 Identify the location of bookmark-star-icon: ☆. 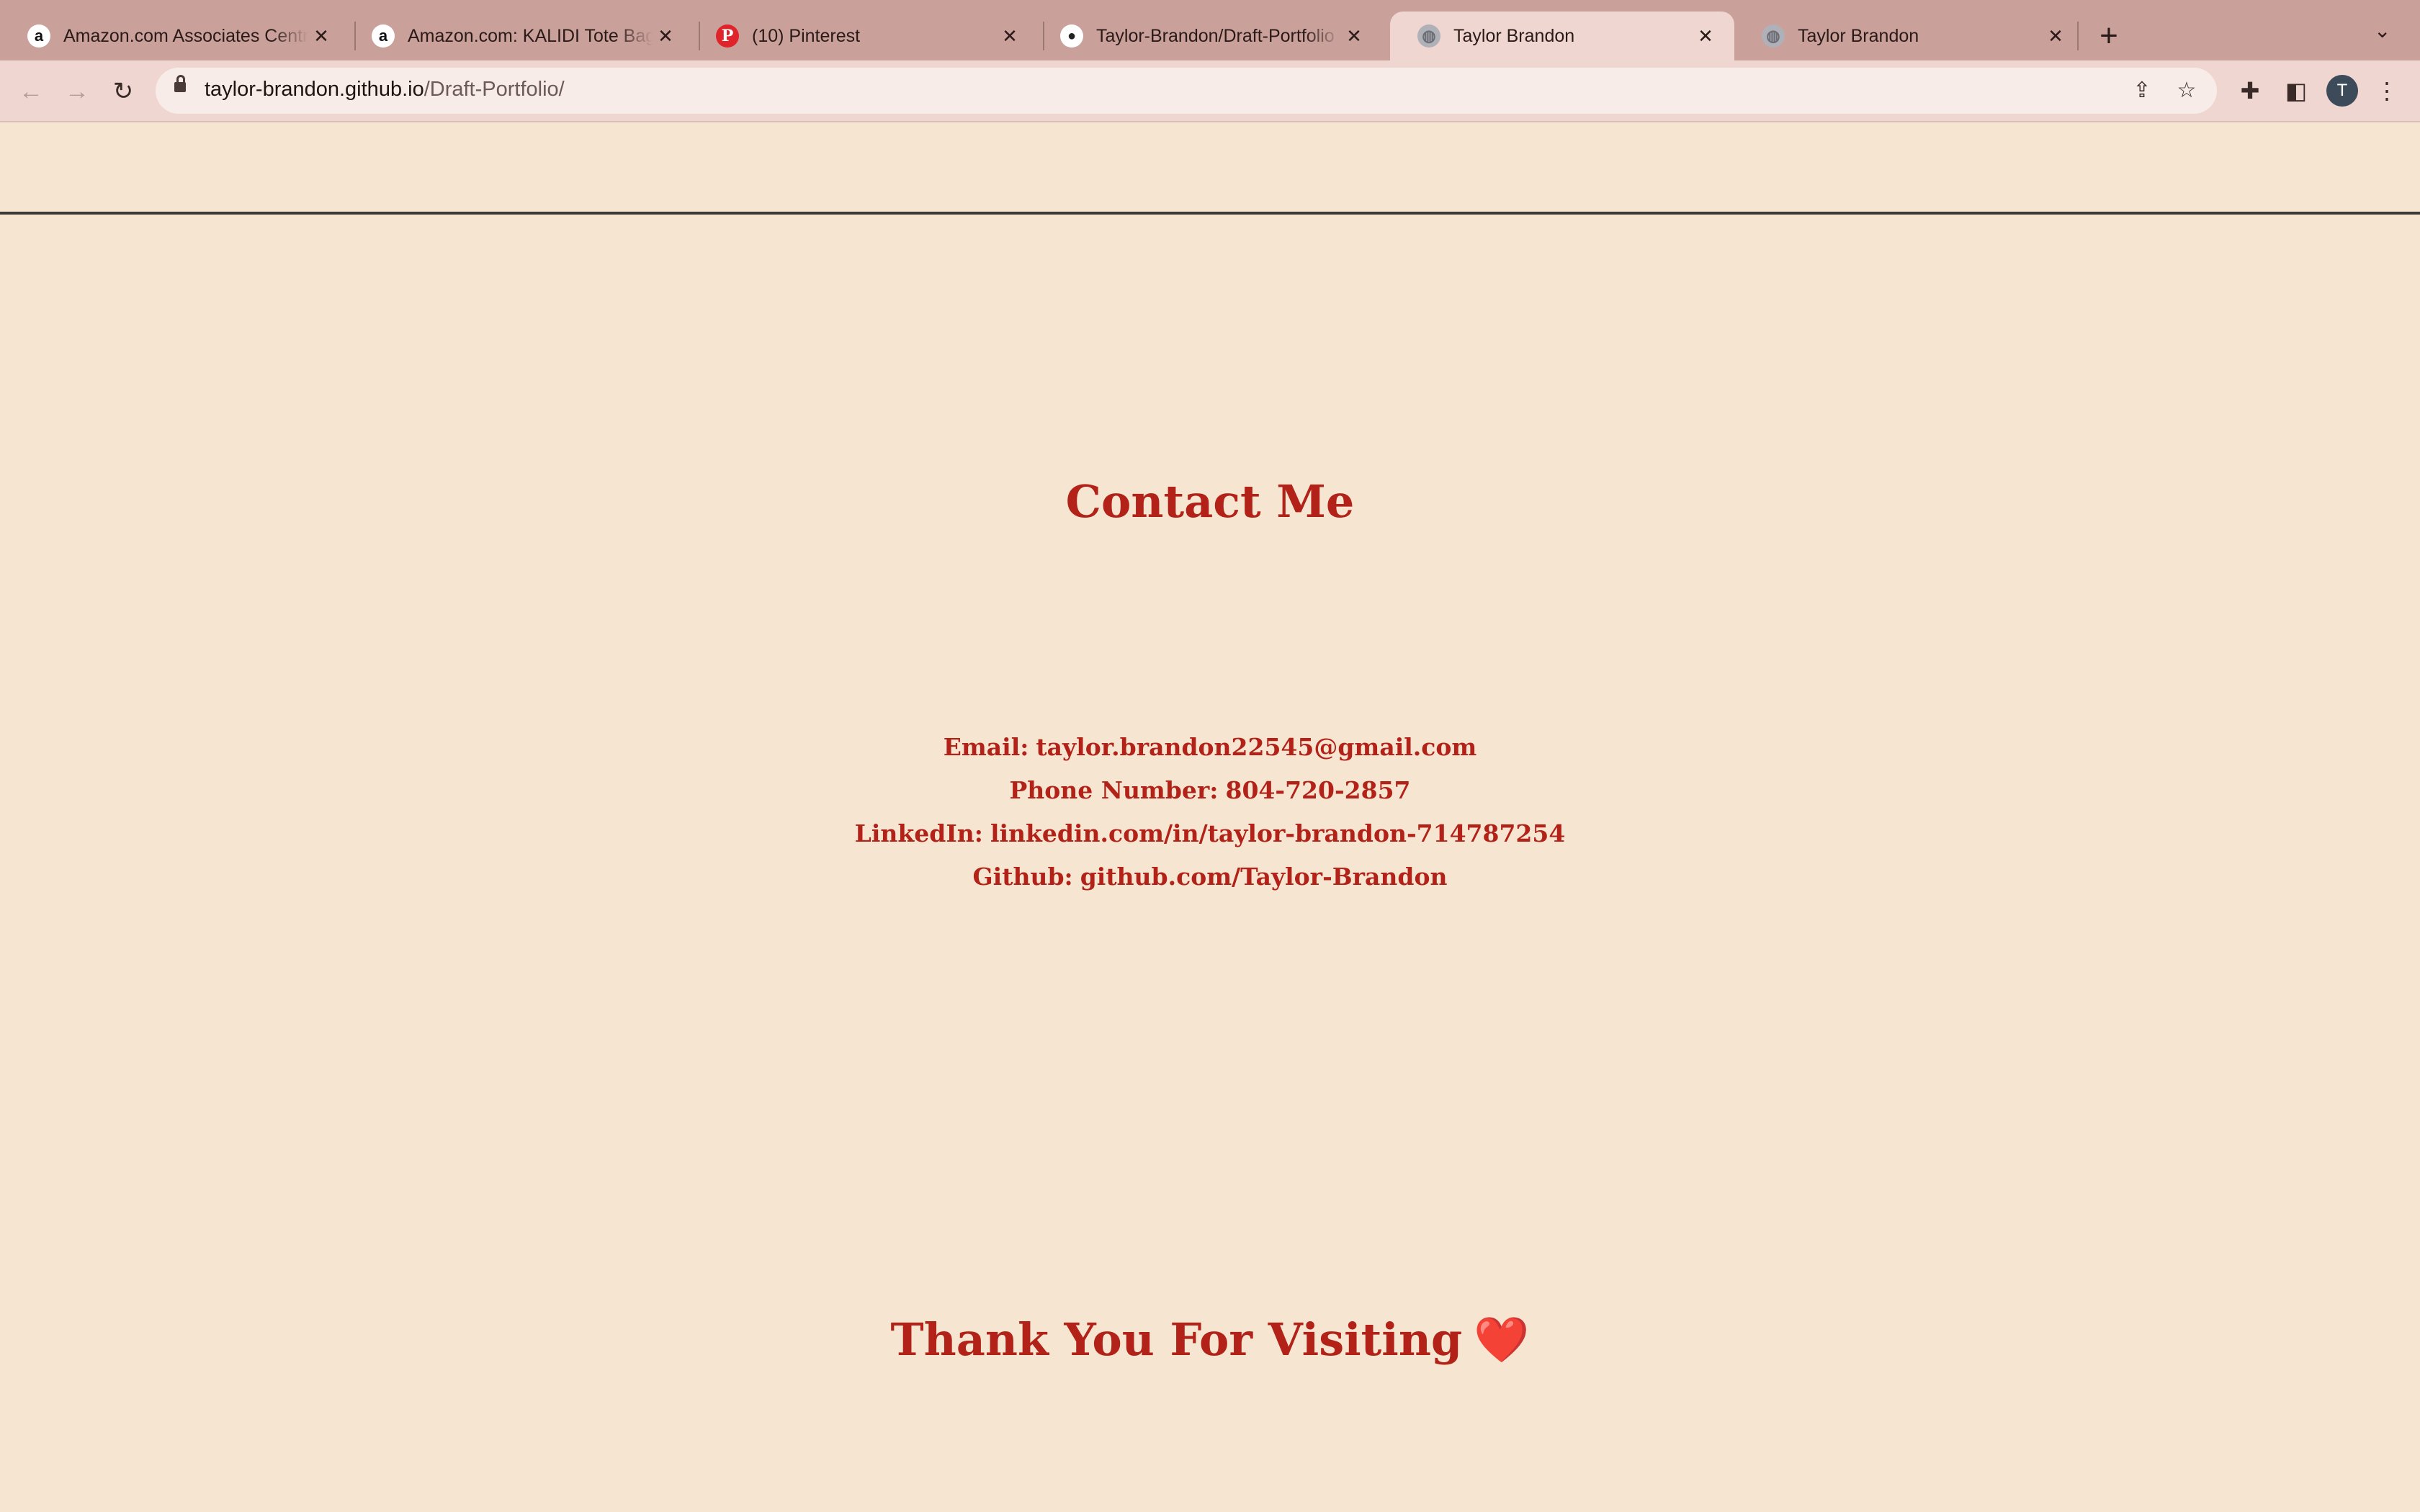
(2186, 90).